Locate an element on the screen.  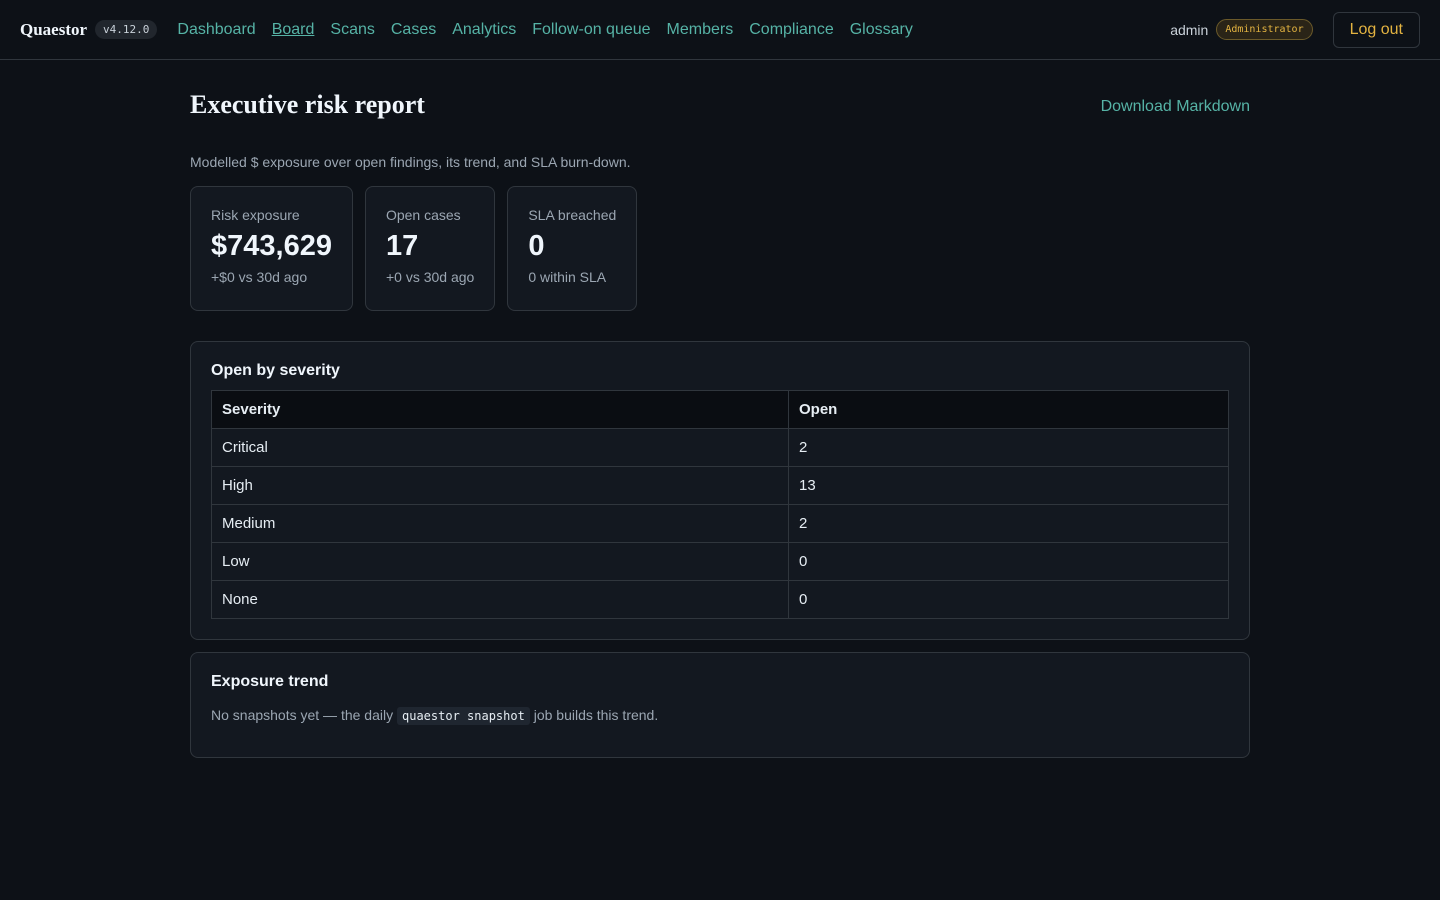
kpi-value: $743,629 is located at coordinates (271, 246).